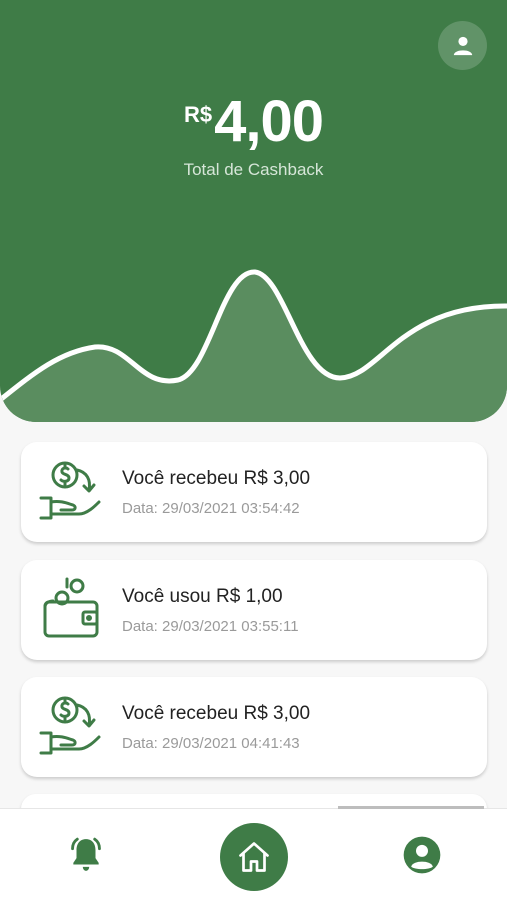  Describe the element at coordinates (269, 121) in the screenshot. I see `balance-amount: 4,00` at that location.